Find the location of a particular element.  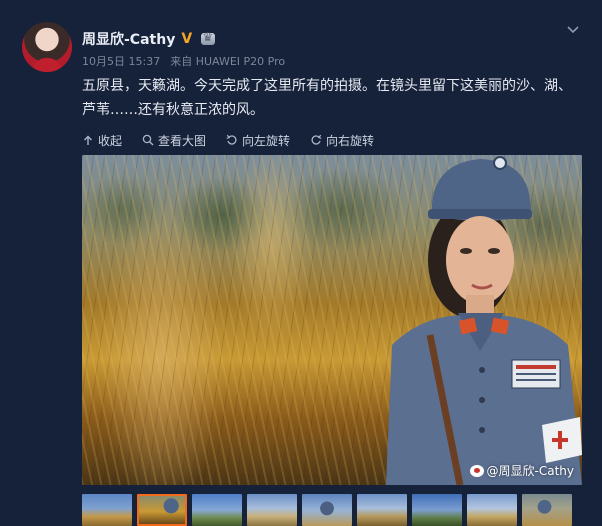

photo-watermark: @周显欣-Cathy is located at coordinates (521, 470).